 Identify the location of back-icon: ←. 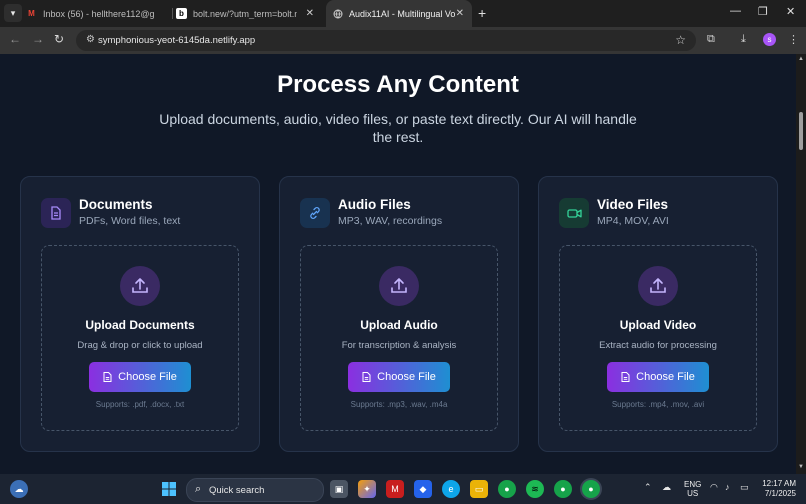
(15, 39).